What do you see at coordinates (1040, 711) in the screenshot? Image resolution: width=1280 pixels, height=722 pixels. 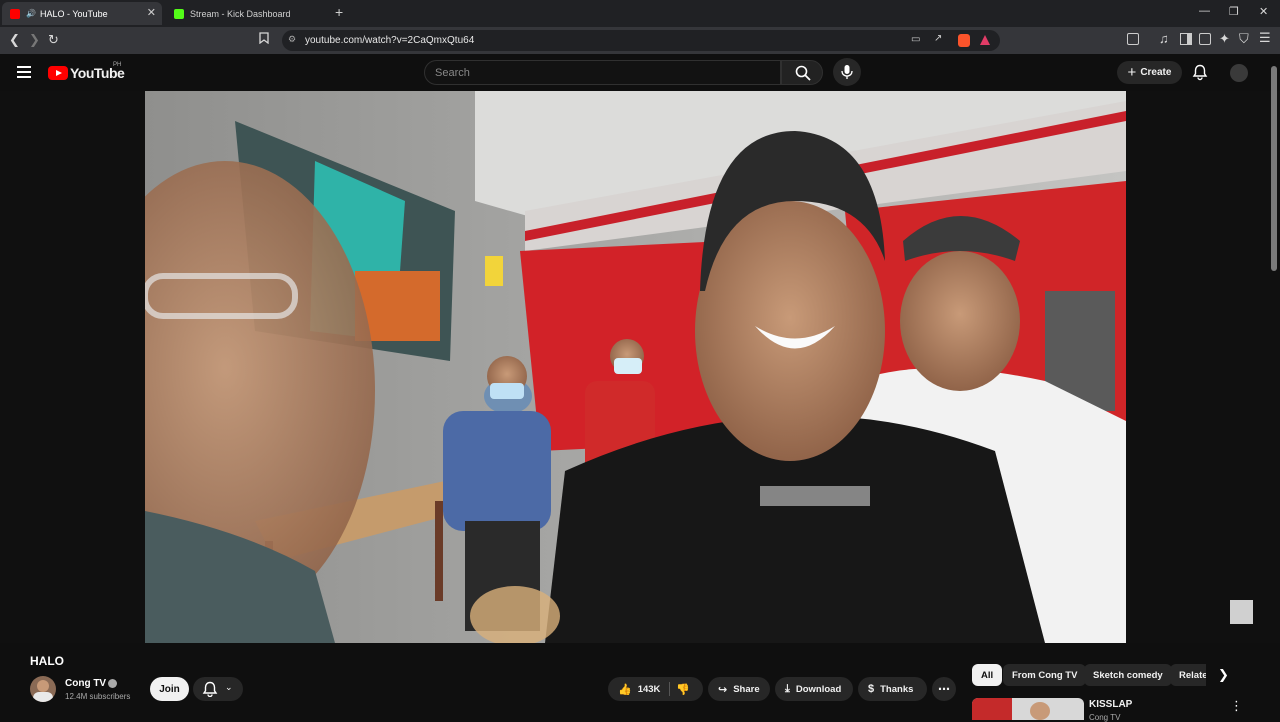 I see `thumbnail-face` at bounding box center [1040, 711].